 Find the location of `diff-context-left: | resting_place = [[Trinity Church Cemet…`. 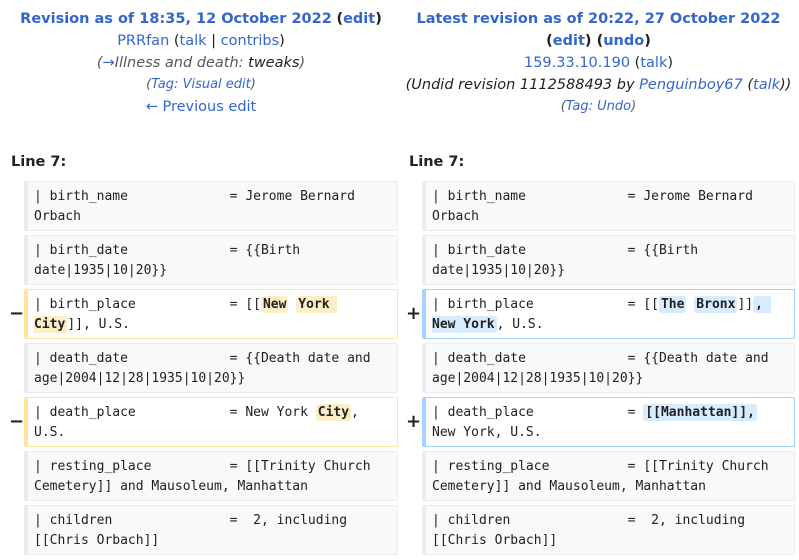

diff-context-left: | resting_place = [[Trinity Church Cemet… is located at coordinates (211, 476).